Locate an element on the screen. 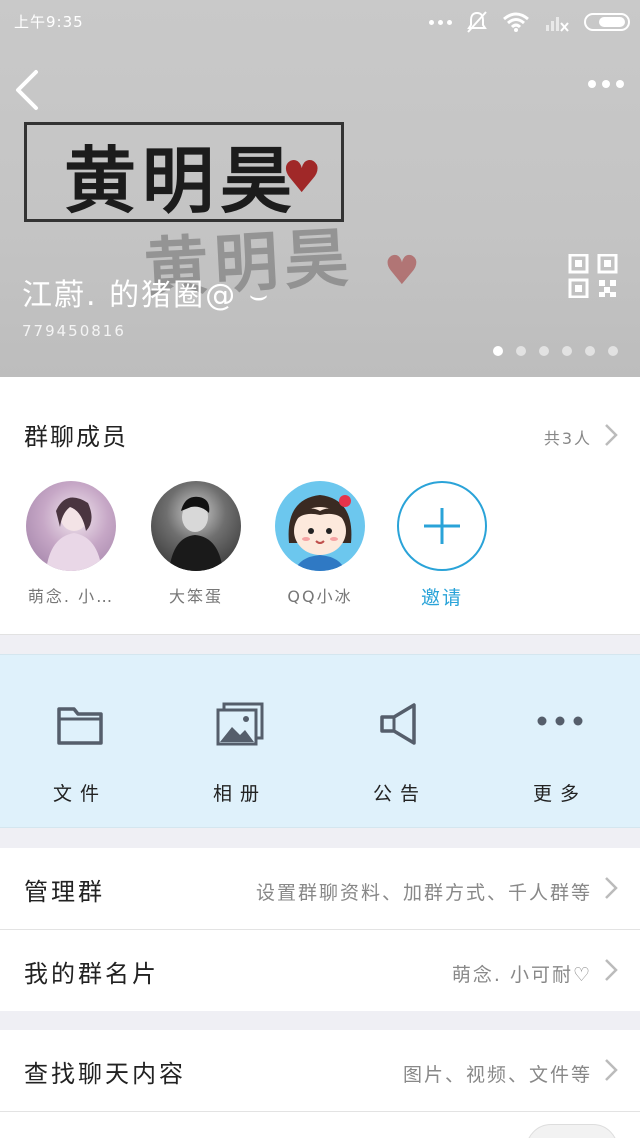 Image resolution: width=640 pixels, height=1138 pixels. member-item: QQ小冰 is located at coordinates (320, 544).